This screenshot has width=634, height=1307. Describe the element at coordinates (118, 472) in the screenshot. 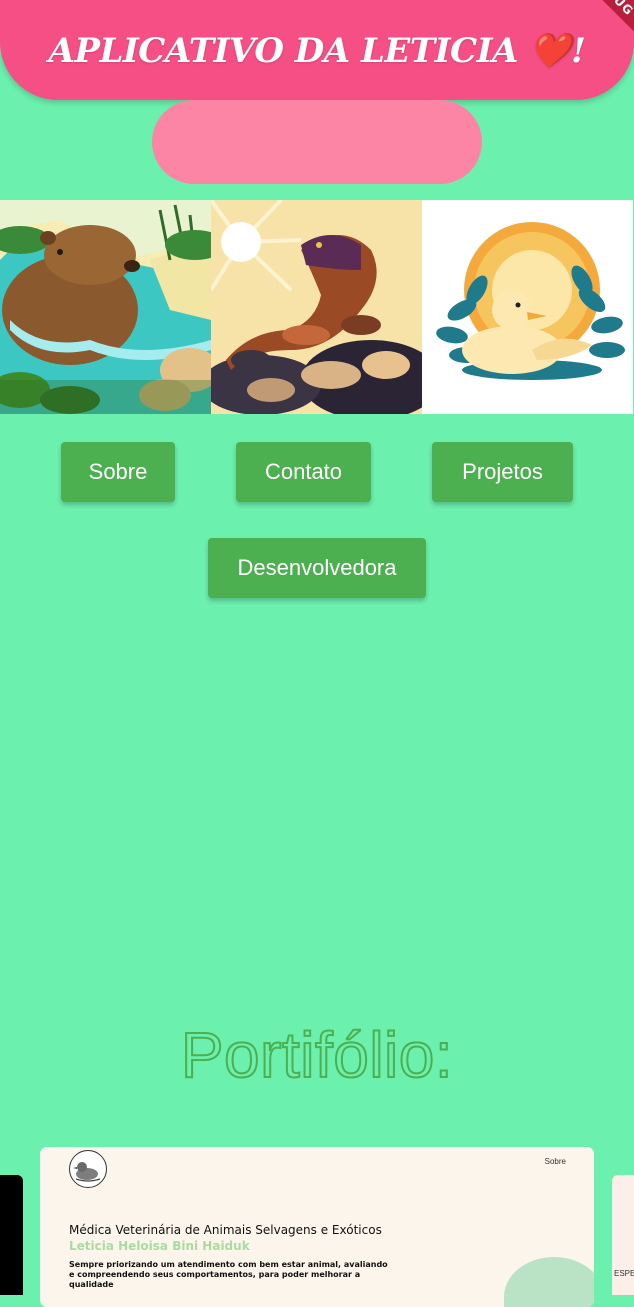

I see `sobre-button: Sobre` at that location.